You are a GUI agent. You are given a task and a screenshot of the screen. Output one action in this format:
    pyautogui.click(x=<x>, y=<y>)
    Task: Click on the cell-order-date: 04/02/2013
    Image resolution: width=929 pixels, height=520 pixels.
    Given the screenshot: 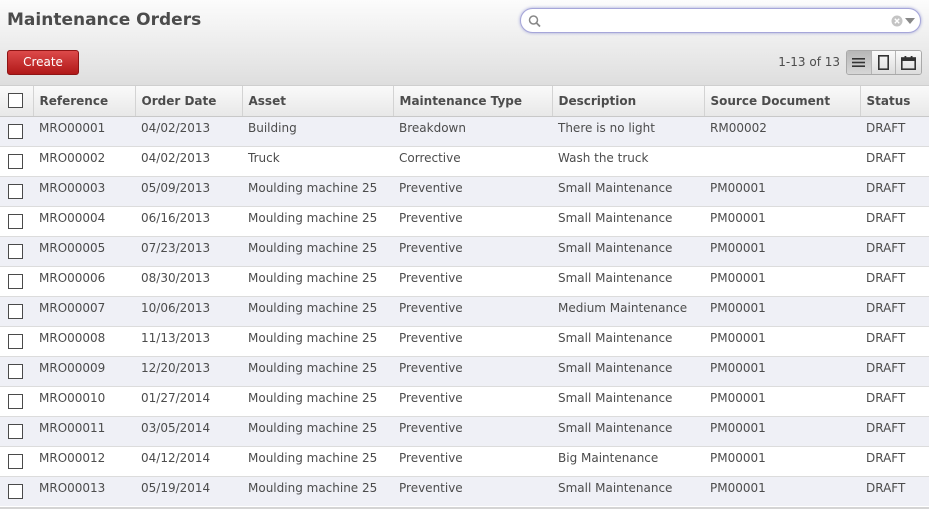 What is the action you would take?
    pyautogui.click(x=188, y=160)
    